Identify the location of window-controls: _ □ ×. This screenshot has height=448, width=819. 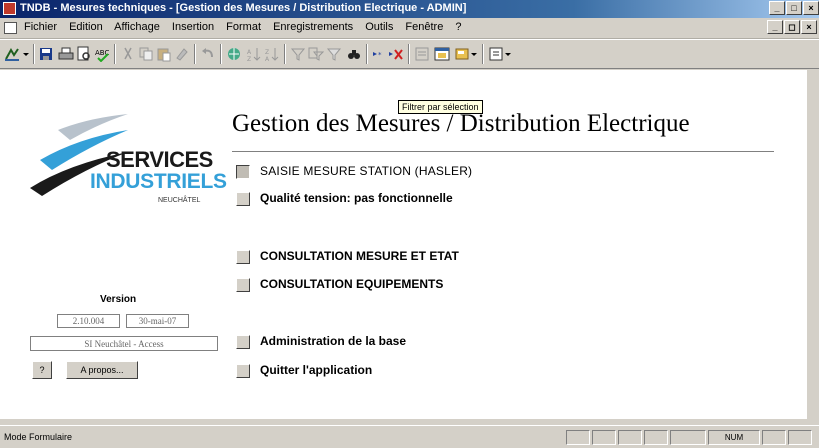
(793, 8).